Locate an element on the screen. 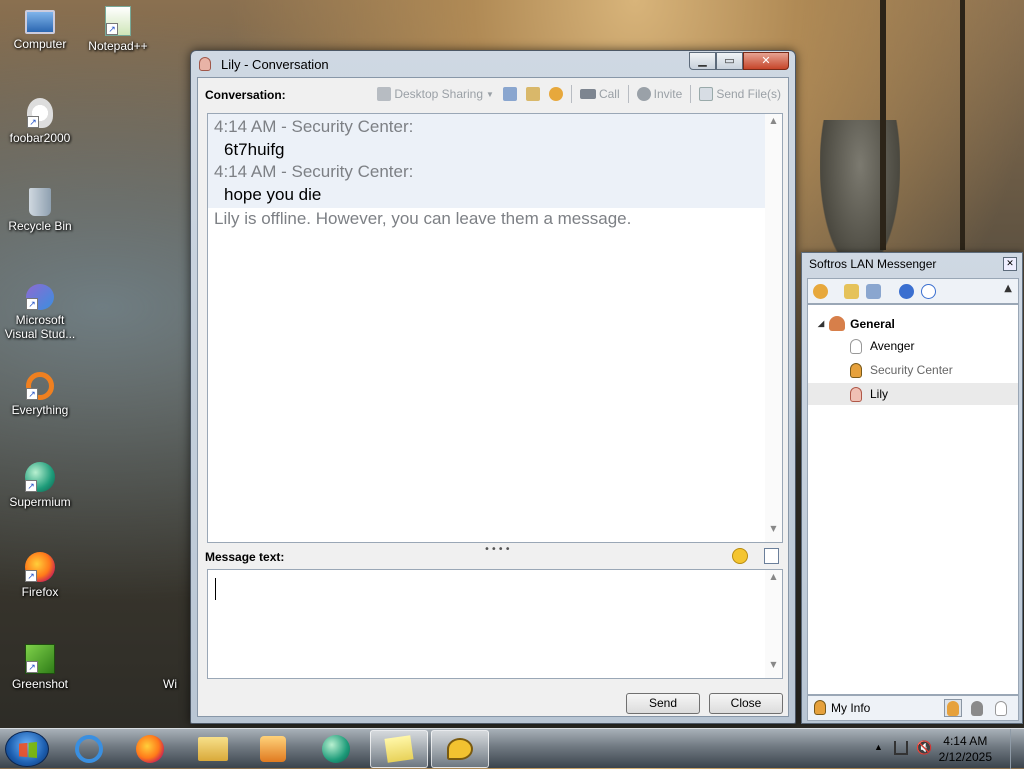 This screenshot has width=1024, height=769. my-info-label: My Info is located at coordinates (851, 707).